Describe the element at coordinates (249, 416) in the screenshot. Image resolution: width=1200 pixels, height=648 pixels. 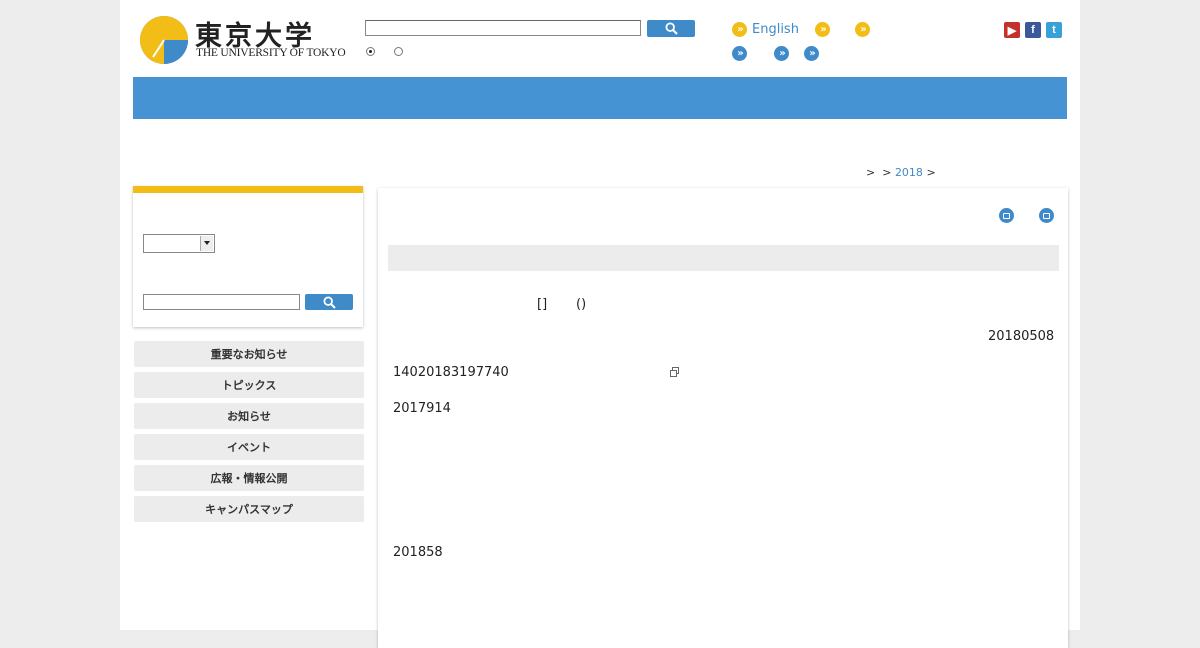
I see `menu-notices: お知らせ` at that location.